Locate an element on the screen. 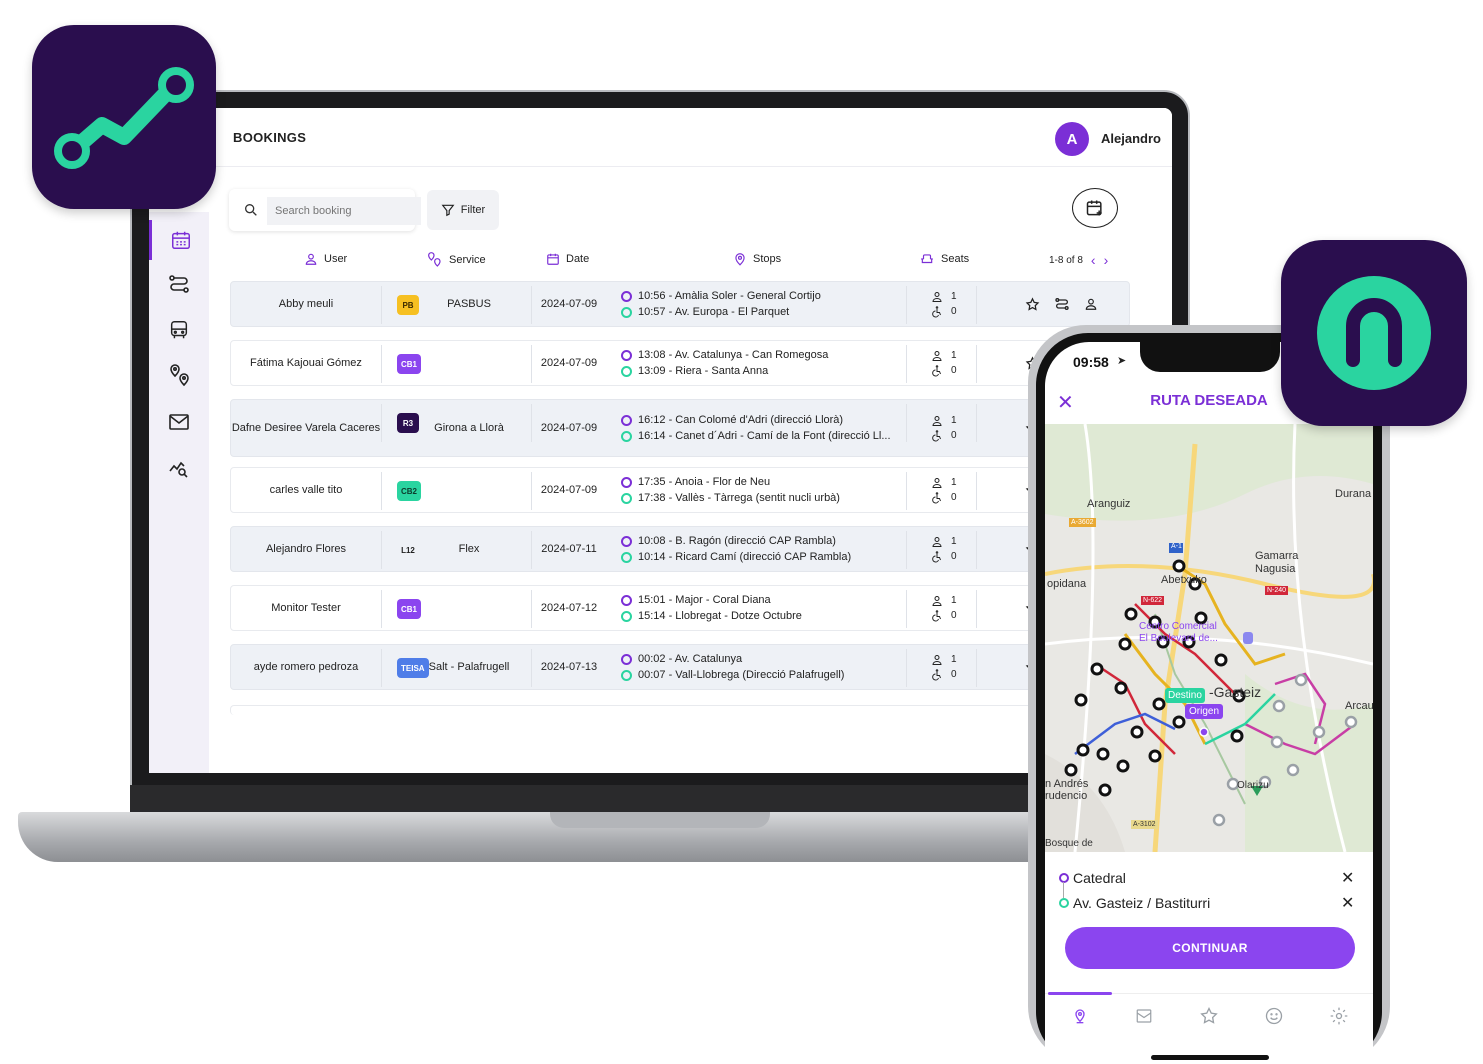 This screenshot has height=1064, width=1483. map-label-aranguiz: Aranguiz is located at coordinates (1109, 504).